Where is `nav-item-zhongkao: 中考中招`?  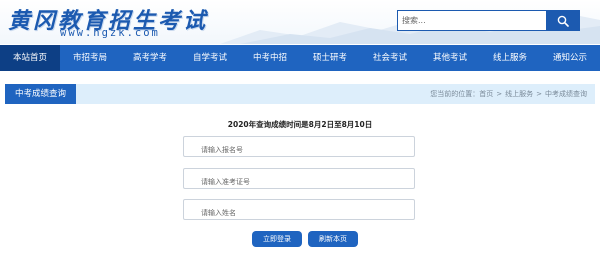 nav-item-zhongkao: 中考中招 is located at coordinates (270, 58).